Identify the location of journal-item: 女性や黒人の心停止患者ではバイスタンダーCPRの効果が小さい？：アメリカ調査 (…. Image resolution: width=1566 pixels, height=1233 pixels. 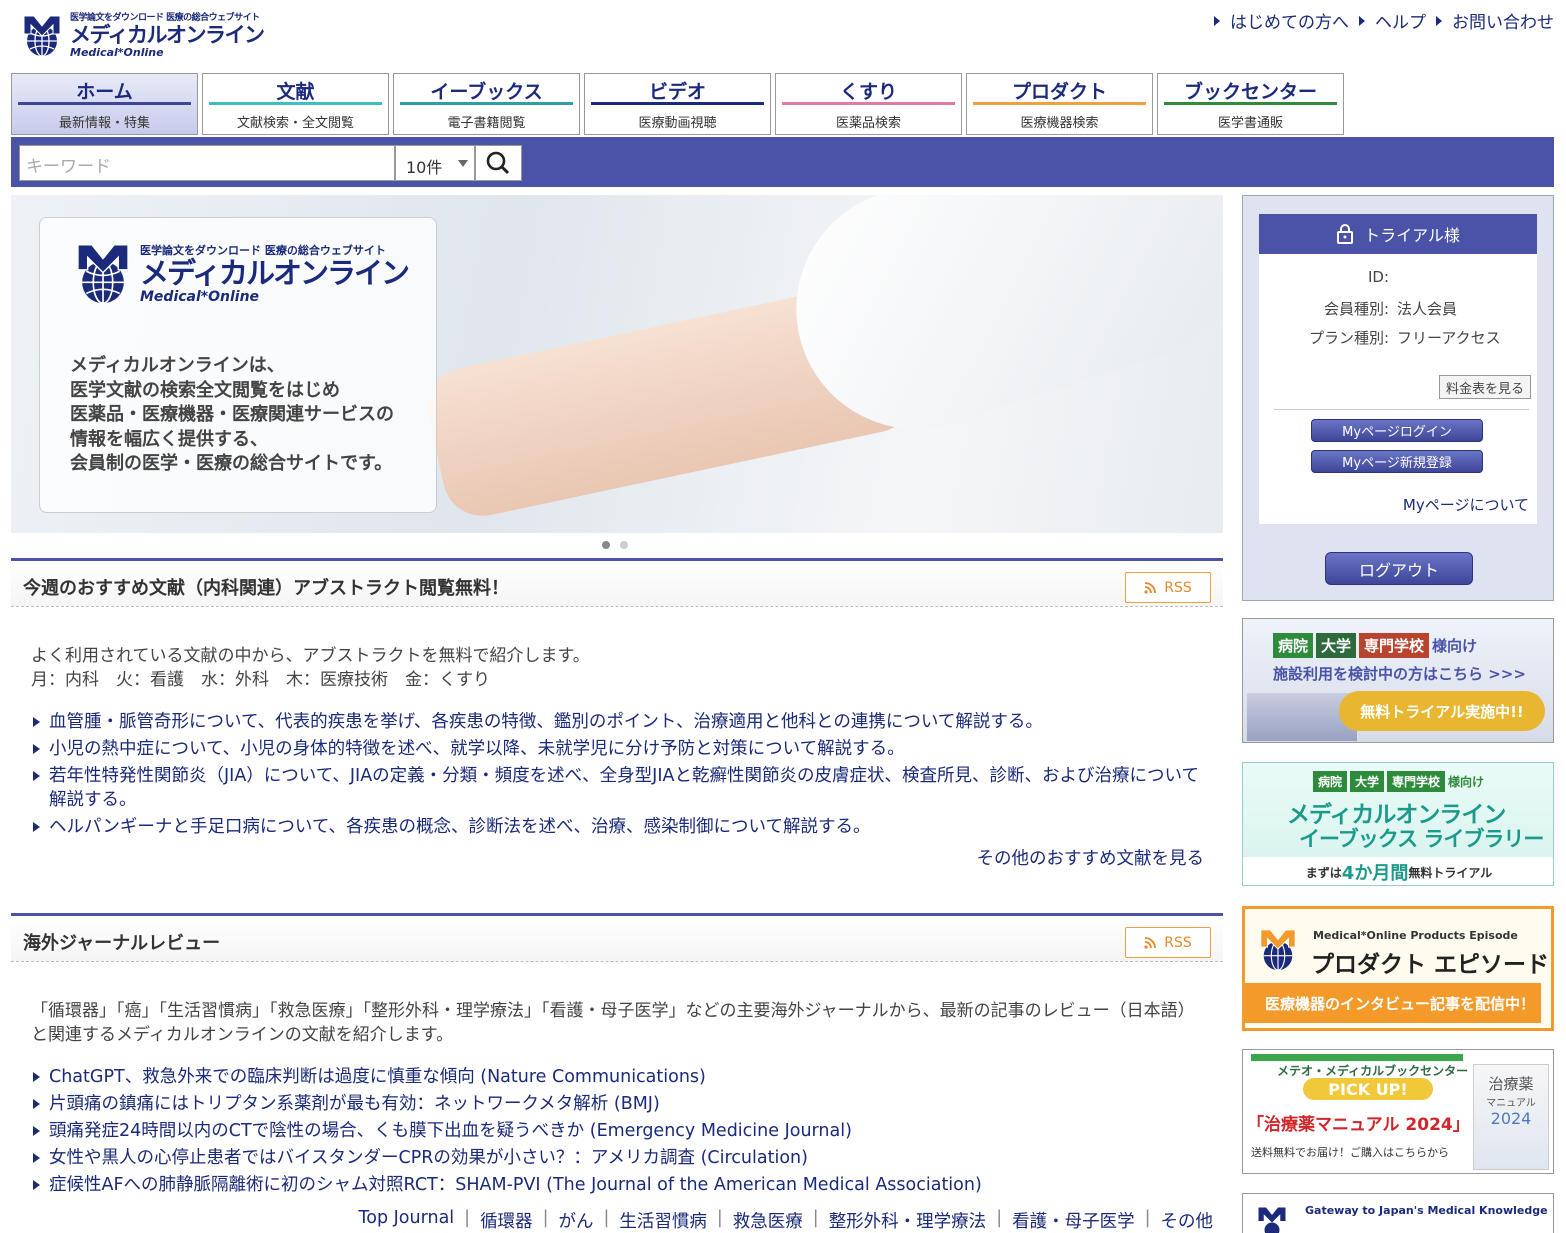
(627, 1158).